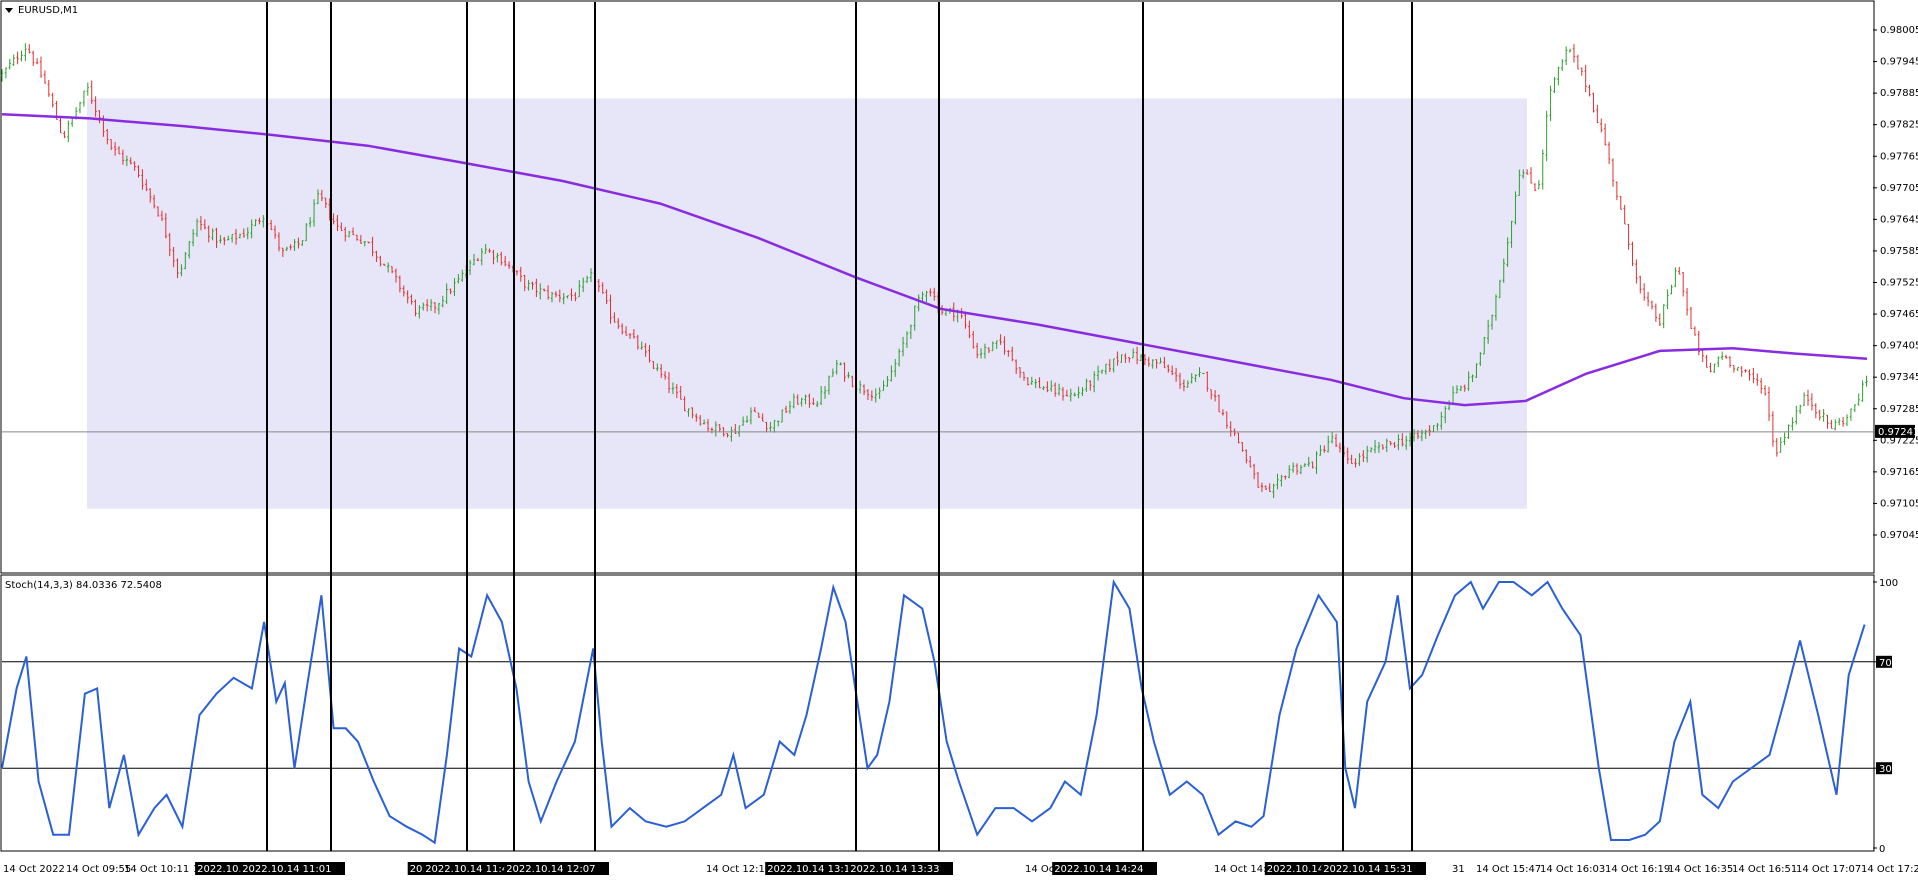  What do you see at coordinates (1899, 30) in the screenshot?
I see `price-tick-label: 0.98005` at bounding box center [1899, 30].